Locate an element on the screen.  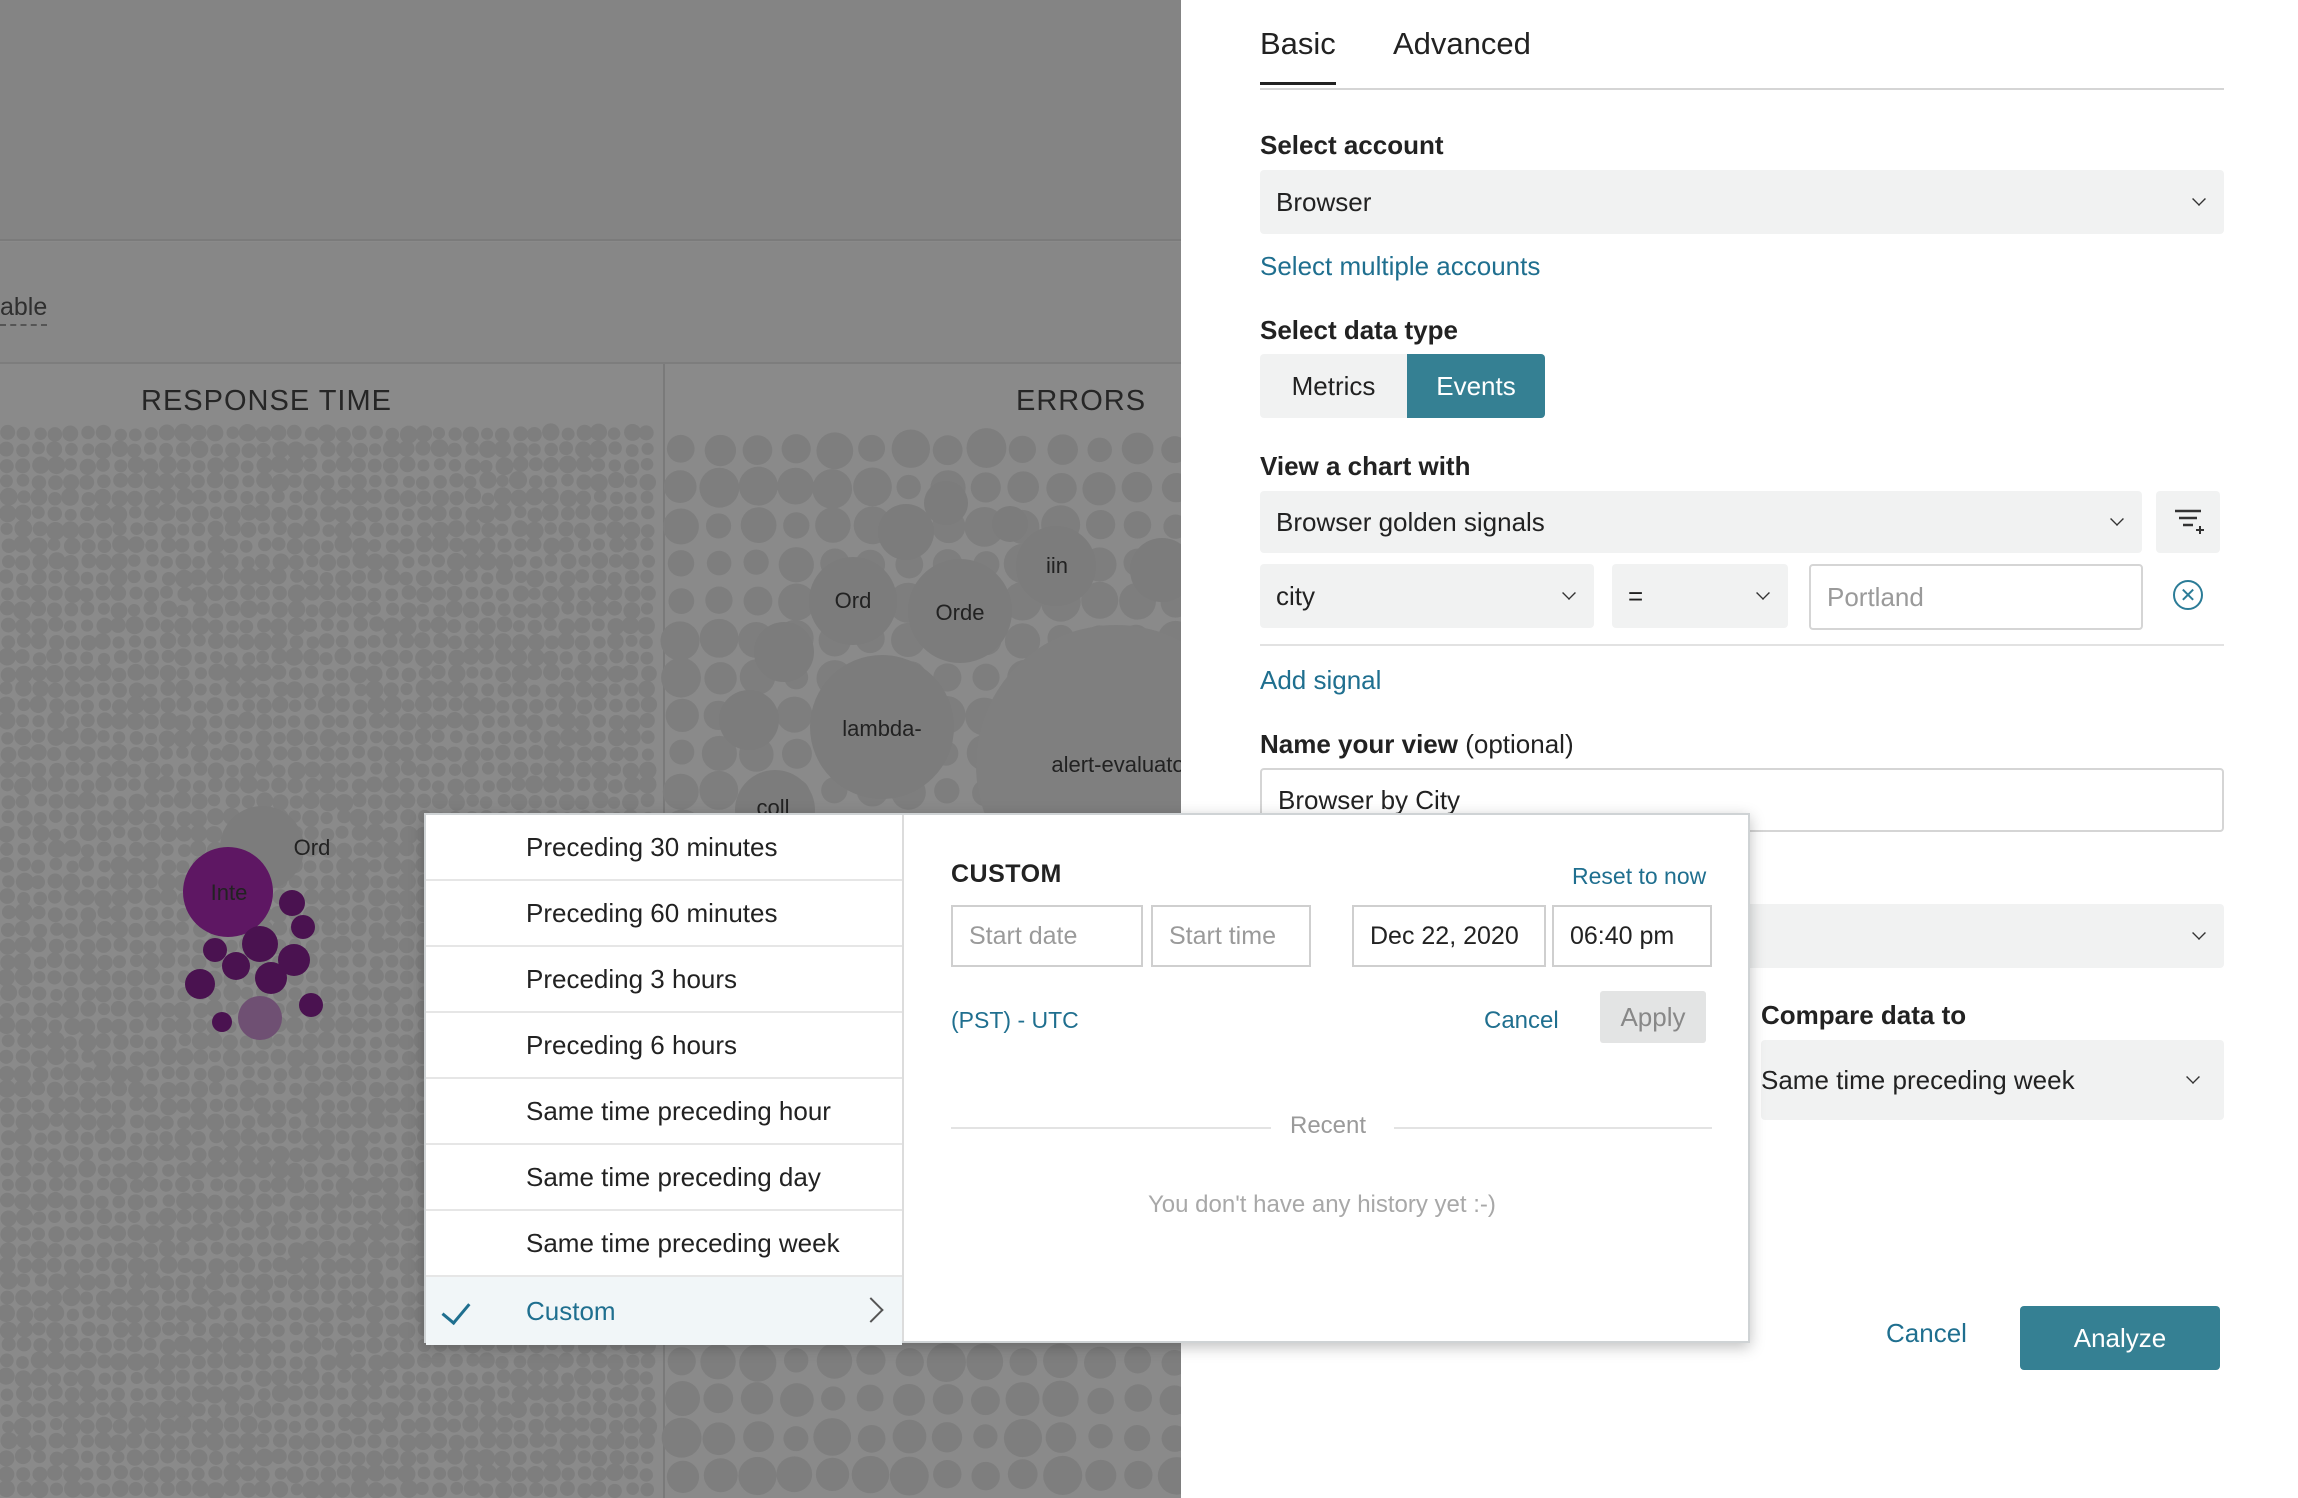
preset-item: Same time preceding week is located at coordinates (664, 1244).